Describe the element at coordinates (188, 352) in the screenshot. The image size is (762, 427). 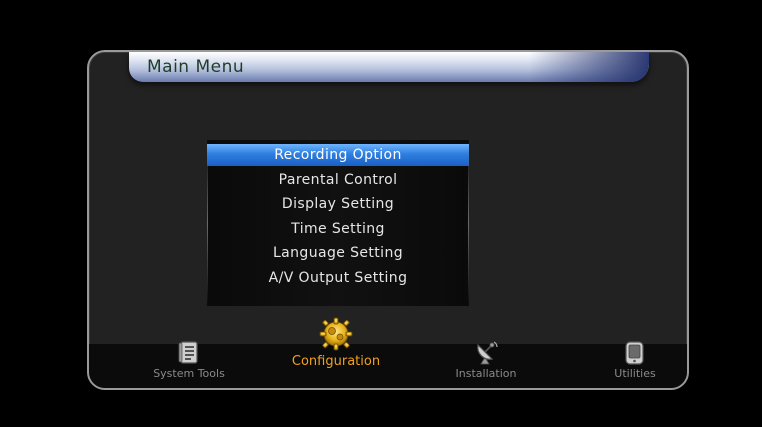
I see `system-tools-icon` at that location.